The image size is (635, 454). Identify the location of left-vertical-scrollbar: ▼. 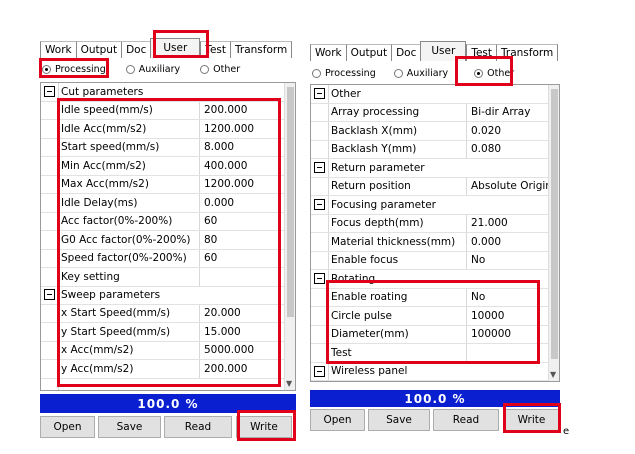
(289, 236).